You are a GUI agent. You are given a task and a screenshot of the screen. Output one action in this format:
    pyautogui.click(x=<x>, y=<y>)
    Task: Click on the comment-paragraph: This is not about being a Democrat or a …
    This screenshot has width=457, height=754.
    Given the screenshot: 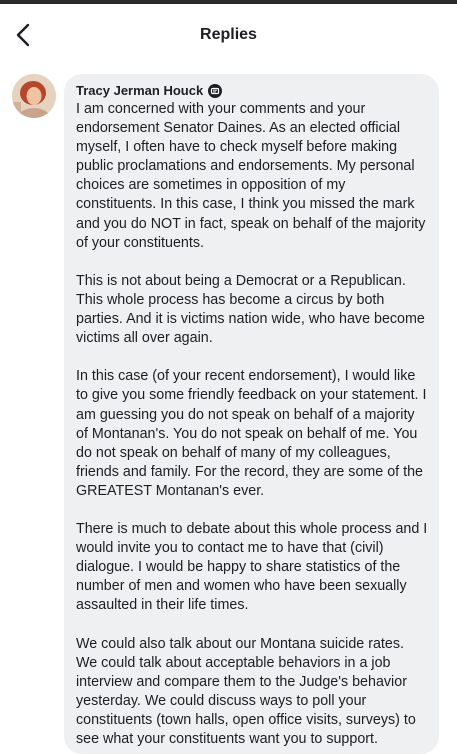 What is the action you would take?
    pyautogui.click(x=250, y=309)
    